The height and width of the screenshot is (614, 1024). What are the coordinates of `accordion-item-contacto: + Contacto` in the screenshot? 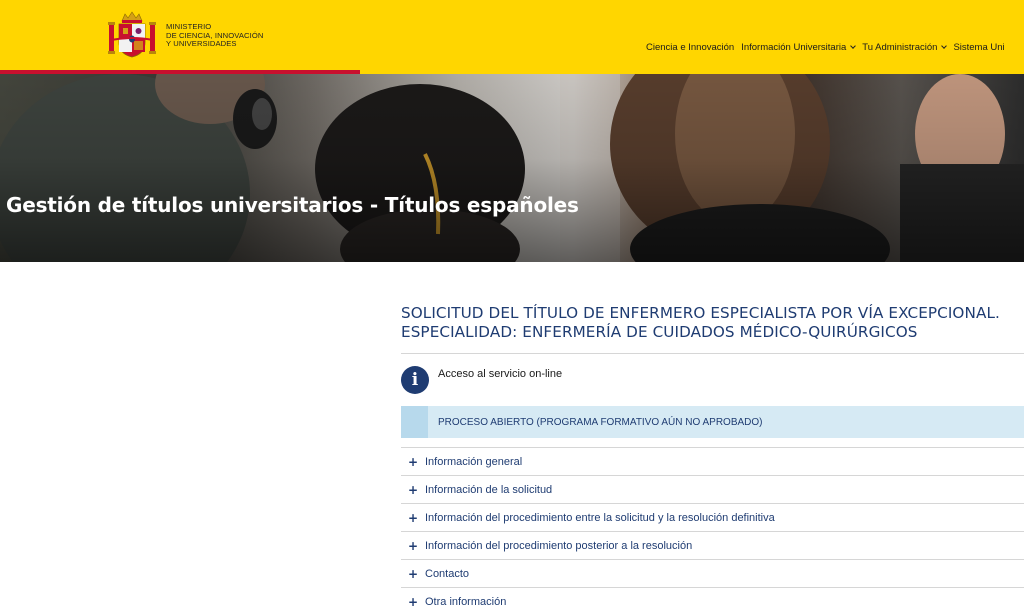 It's located at (712, 574).